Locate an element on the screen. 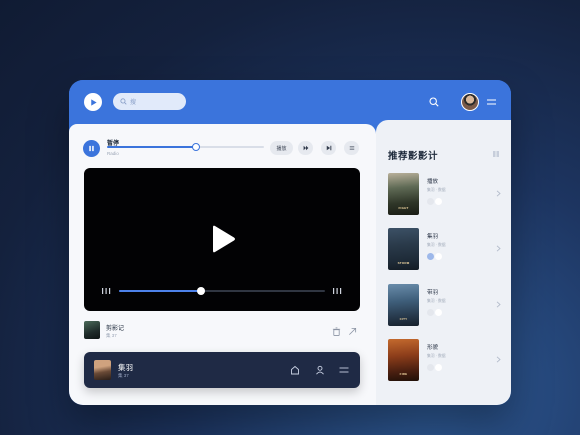 This screenshot has width=580, height=435. recommendation-title: 带羽 is located at coordinates (433, 293).